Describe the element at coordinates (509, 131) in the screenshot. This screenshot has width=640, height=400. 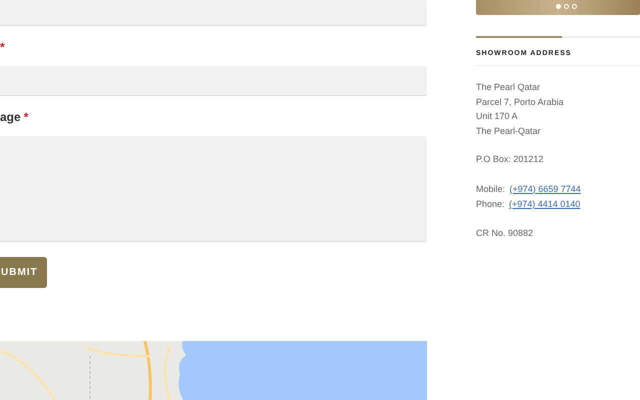
I see `address-line: The Pearl-Qatar` at that location.